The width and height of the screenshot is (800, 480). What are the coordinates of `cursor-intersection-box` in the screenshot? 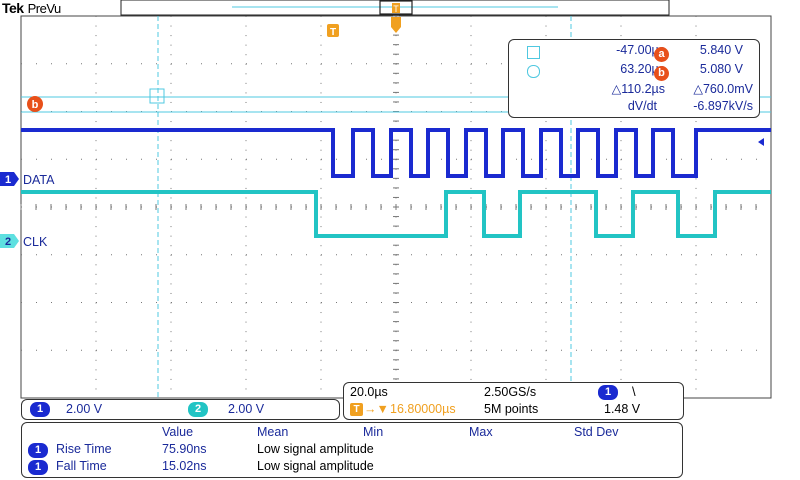 It's located at (157, 96).